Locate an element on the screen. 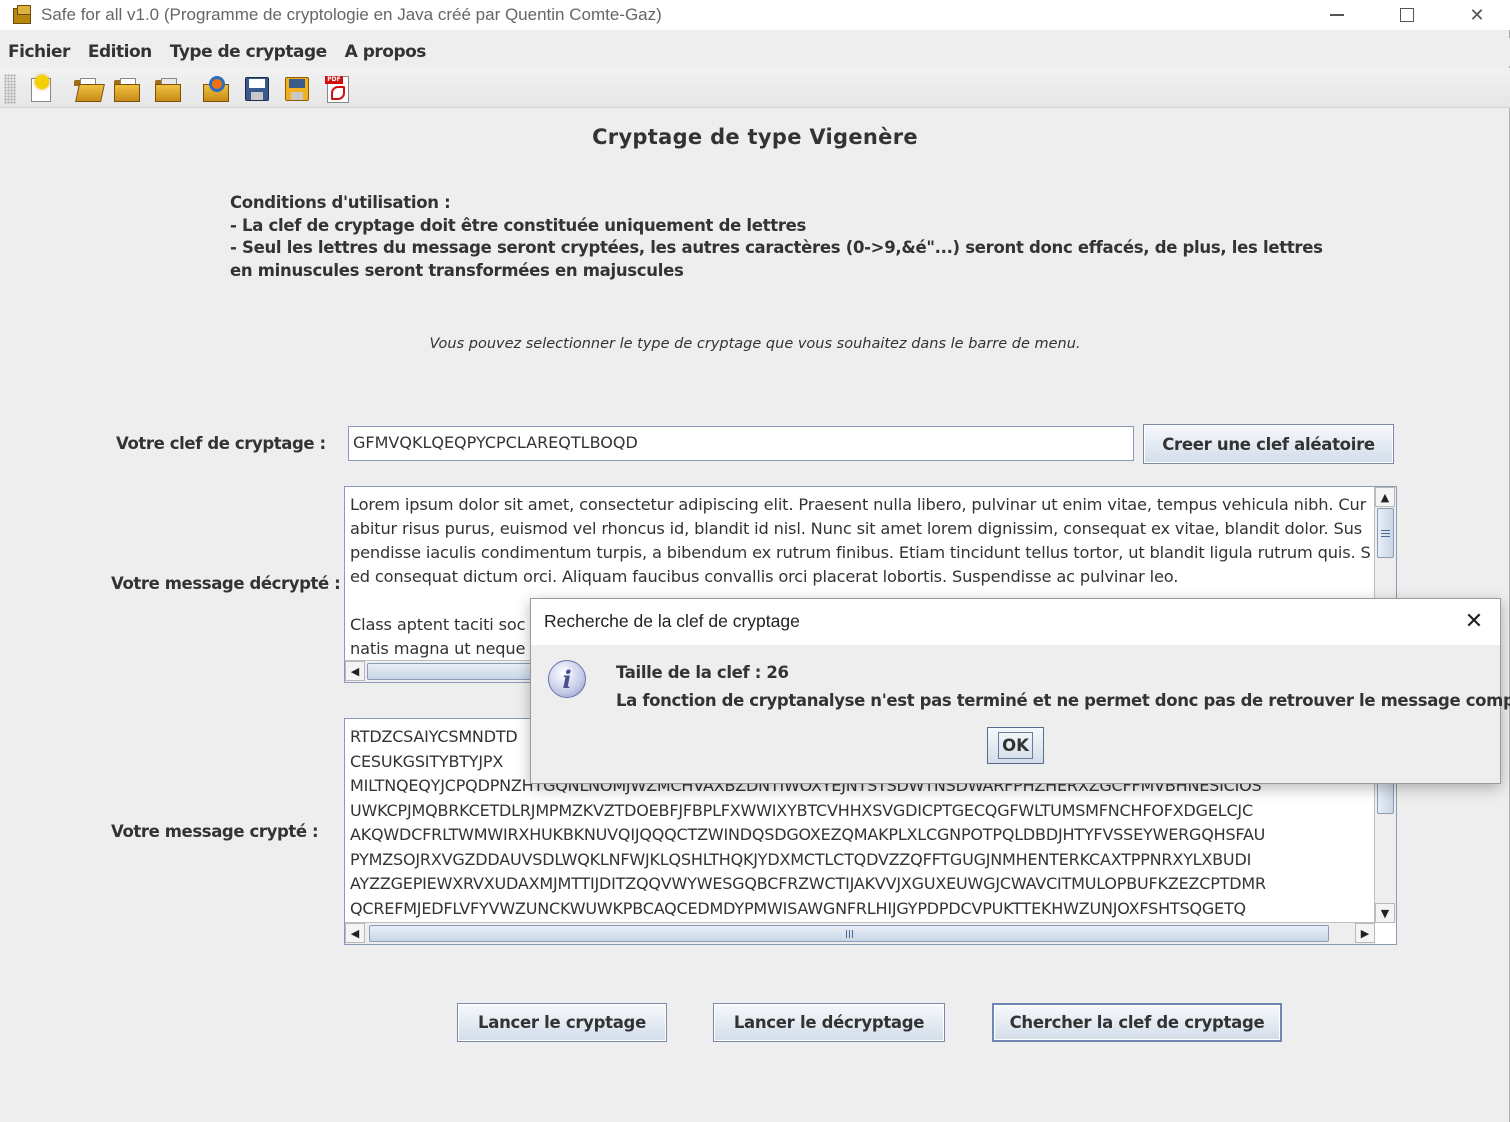 Image resolution: width=1510 pixels, height=1122 pixels. scroll-down-arrow-icon: ▼ is located at coordinates (1385, 913).